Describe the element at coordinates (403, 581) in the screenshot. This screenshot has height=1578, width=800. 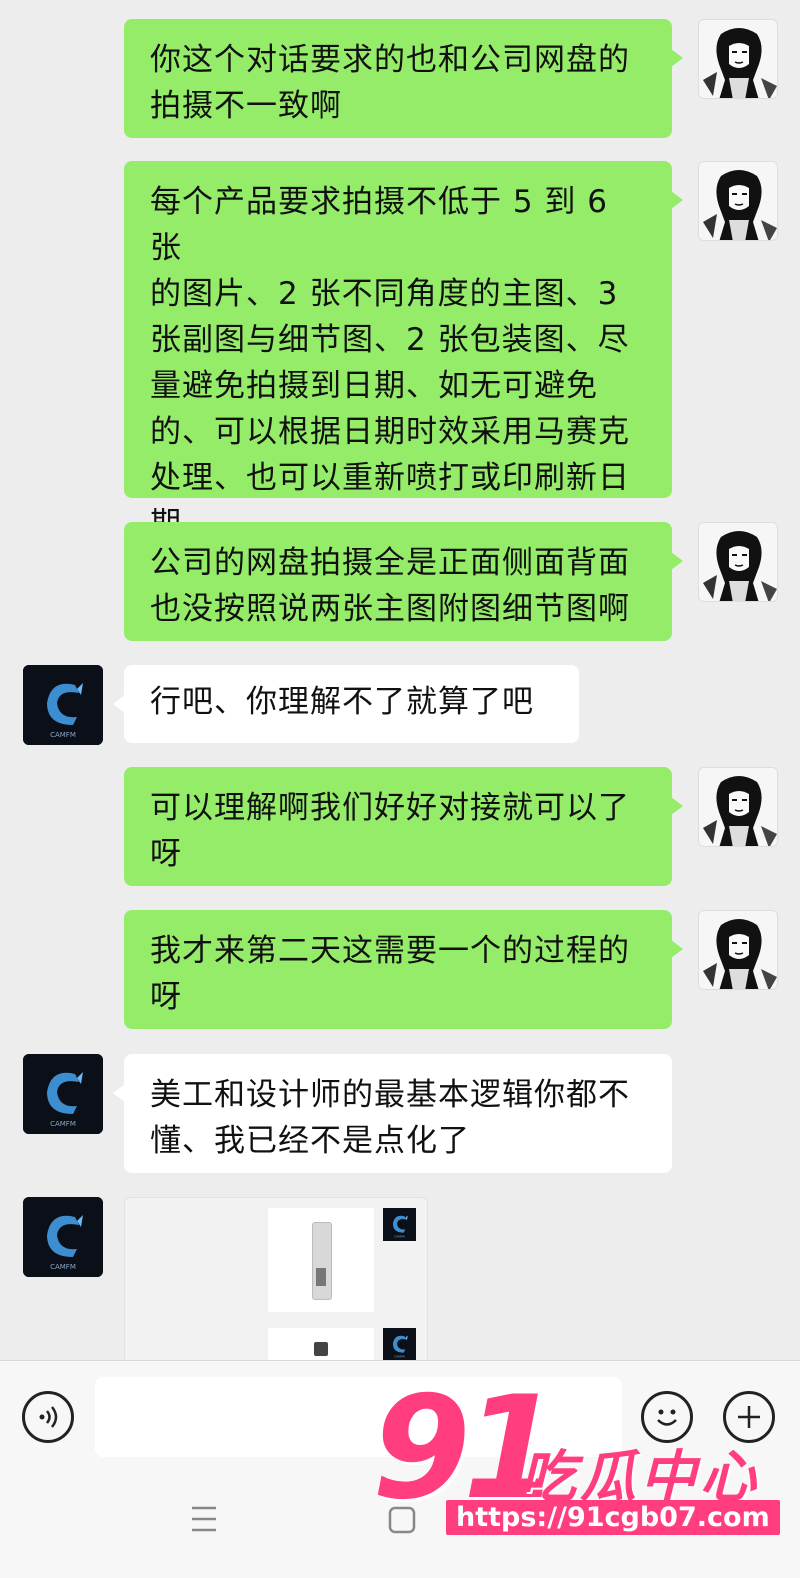
I see `message-bubble-self: 公司的网盘拍摄全是正面侧面背面 也没按照说两张主图附图细节图啊` at that location.